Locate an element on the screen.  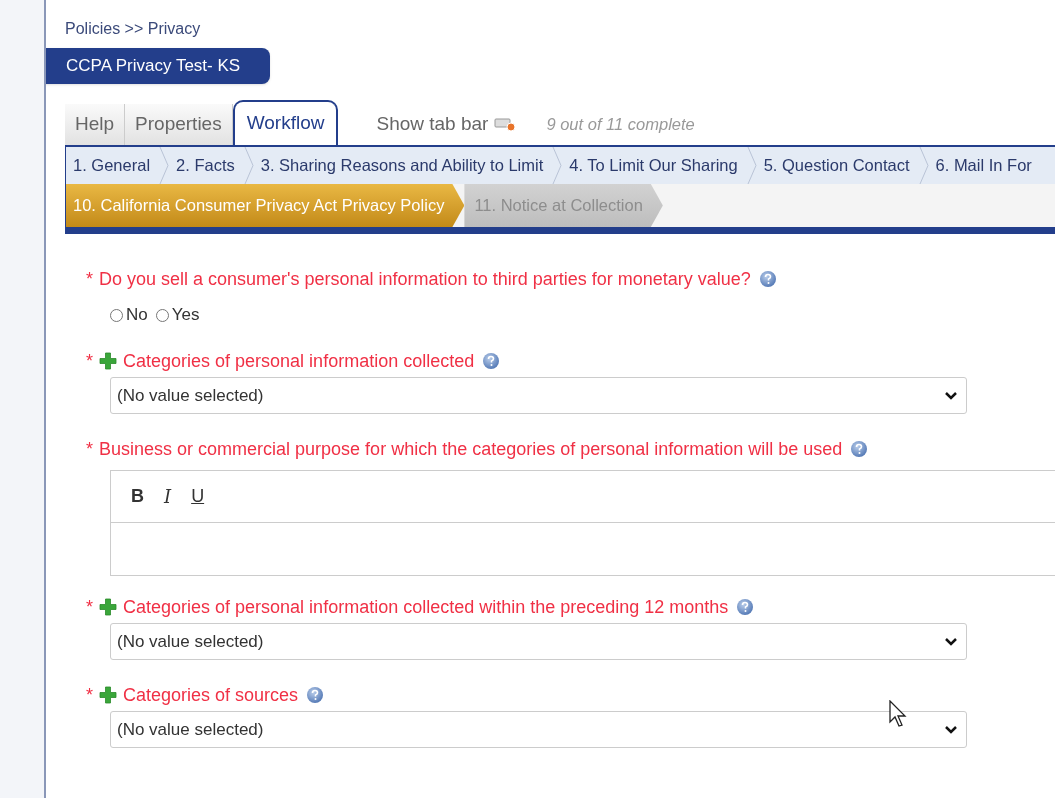
workflow-step: 5. Question Contact is located at coordinates (837, 165).